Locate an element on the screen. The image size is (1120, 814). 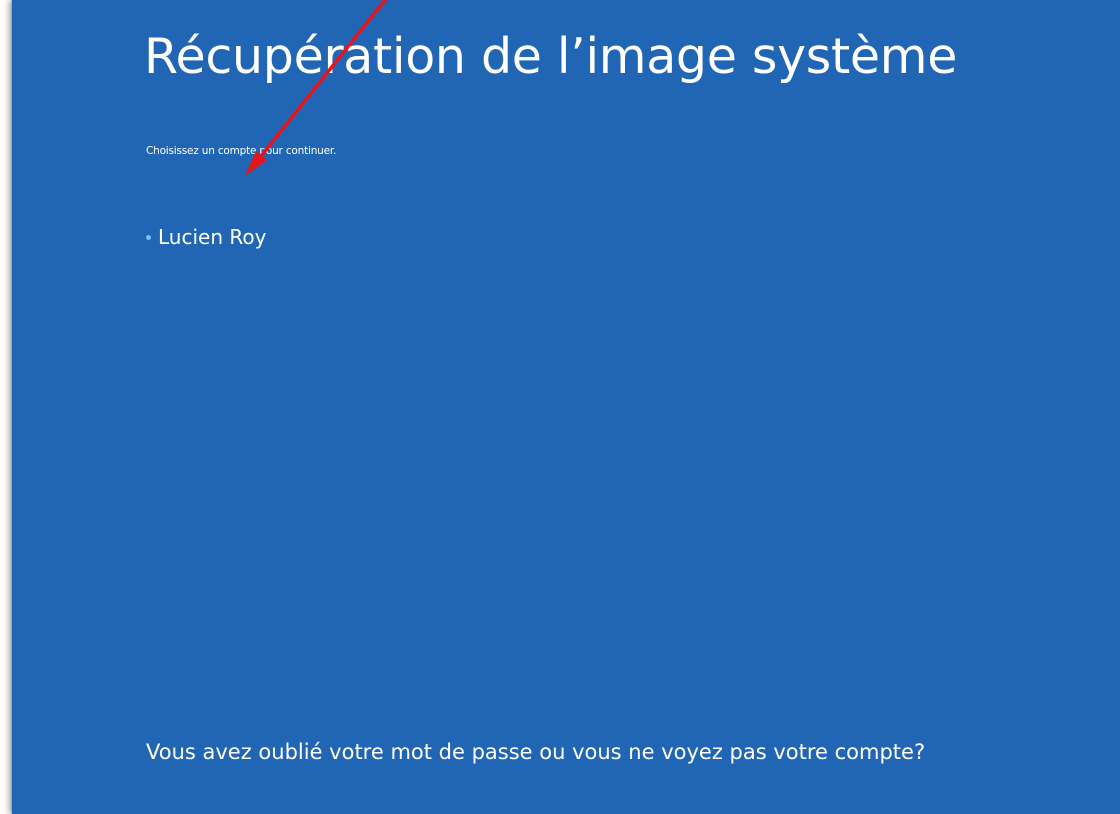
account-name: Lucien Roy is located at coordinates (212, 237).